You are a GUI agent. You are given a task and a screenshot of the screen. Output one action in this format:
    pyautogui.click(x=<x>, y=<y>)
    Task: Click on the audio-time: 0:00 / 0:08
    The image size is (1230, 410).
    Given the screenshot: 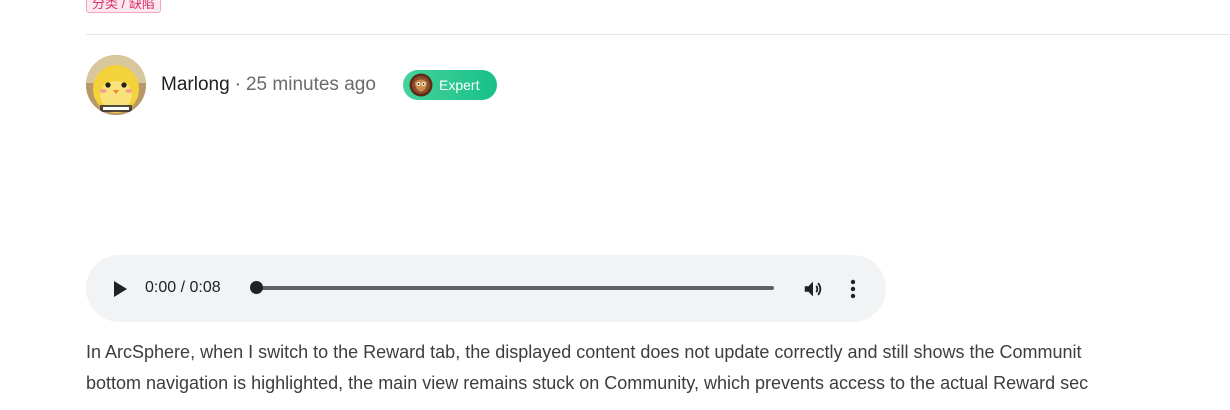 What is the action you would take?
    pyautogui.click(x=183, y=287)
    